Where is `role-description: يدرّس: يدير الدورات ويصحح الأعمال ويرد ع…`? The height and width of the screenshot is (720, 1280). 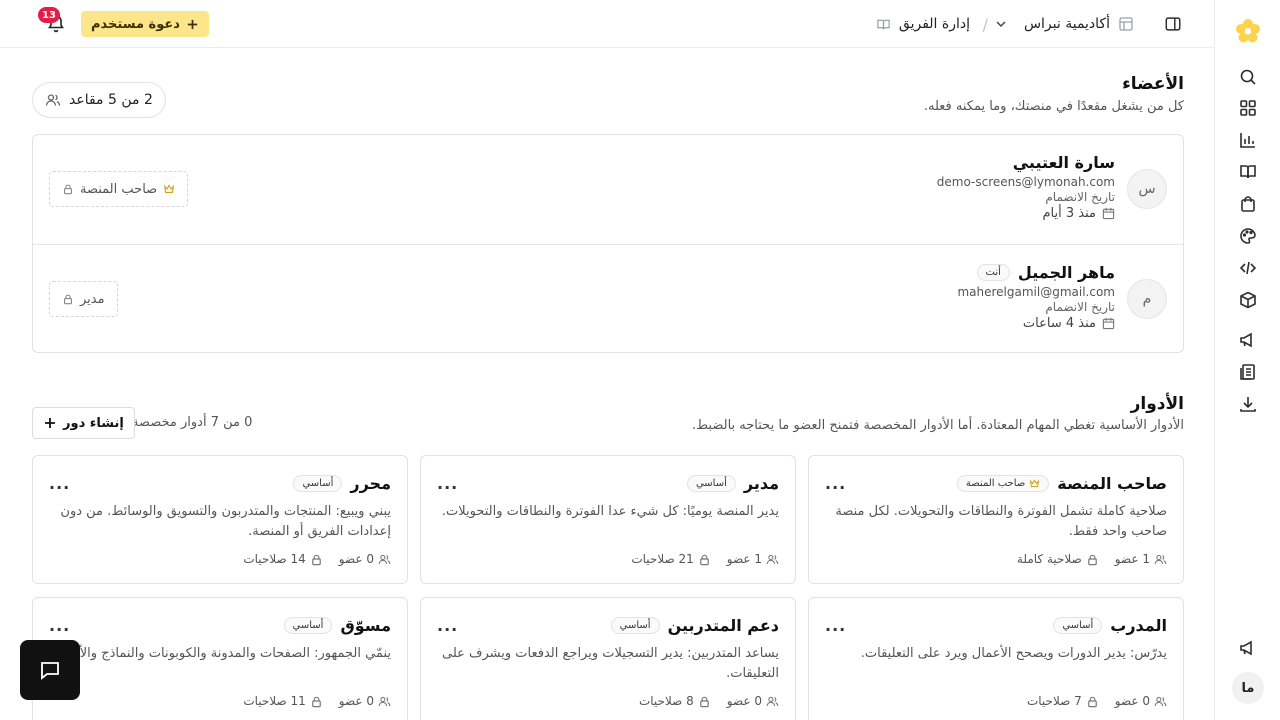 role-description: يدرّس: يدير الدورات ويصحح الأعمال ويرد ع… is located at coordinates (1013, 653).